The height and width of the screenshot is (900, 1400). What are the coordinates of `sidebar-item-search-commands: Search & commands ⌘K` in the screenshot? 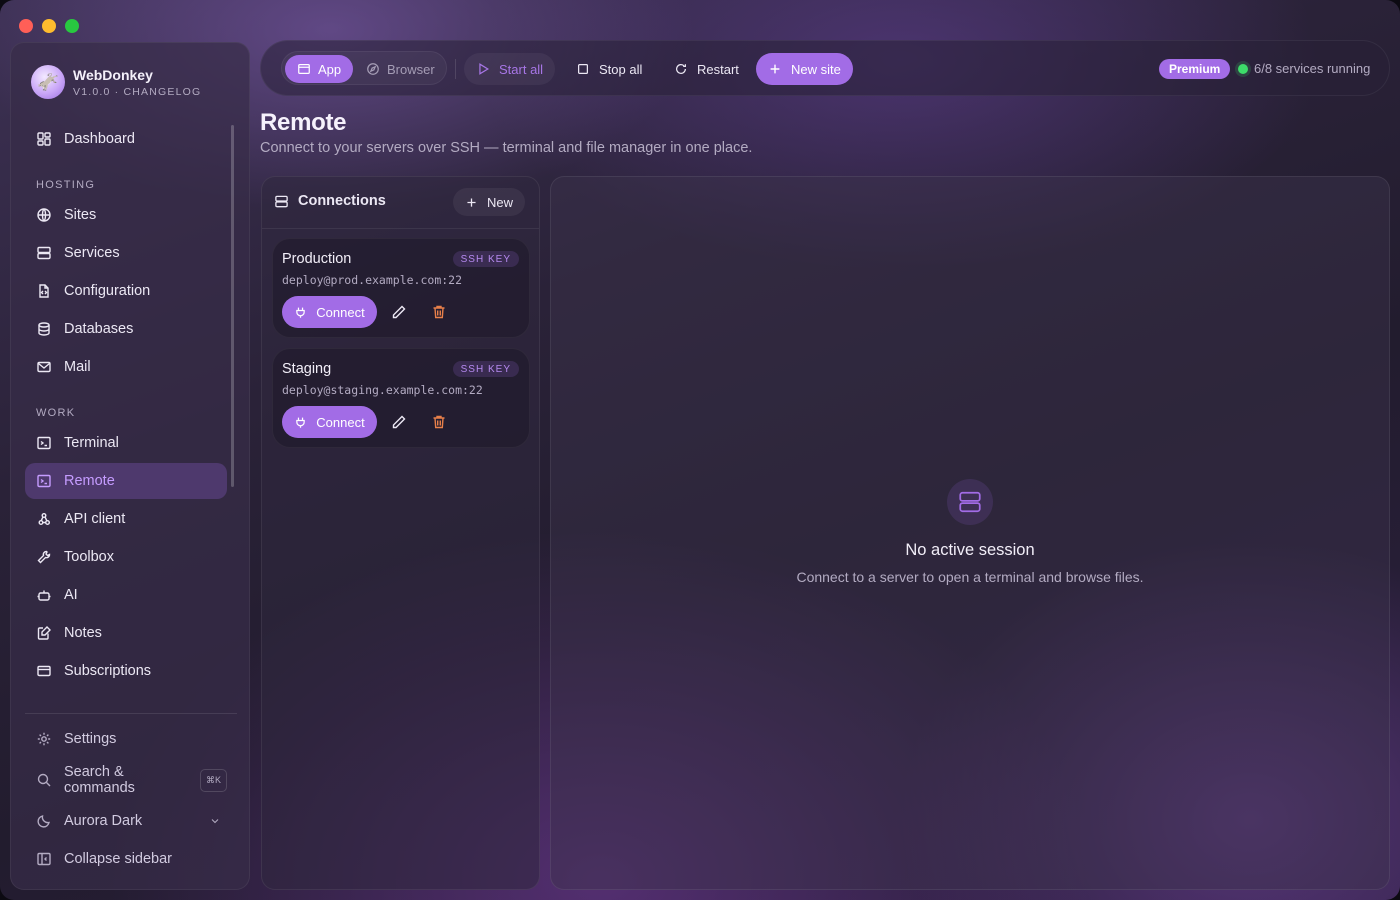 It's located at (126, 780).